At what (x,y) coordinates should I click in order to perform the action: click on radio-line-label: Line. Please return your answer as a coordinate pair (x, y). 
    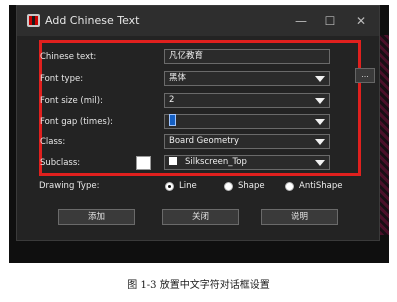
    Looking at the image, I should click on (188, 186).